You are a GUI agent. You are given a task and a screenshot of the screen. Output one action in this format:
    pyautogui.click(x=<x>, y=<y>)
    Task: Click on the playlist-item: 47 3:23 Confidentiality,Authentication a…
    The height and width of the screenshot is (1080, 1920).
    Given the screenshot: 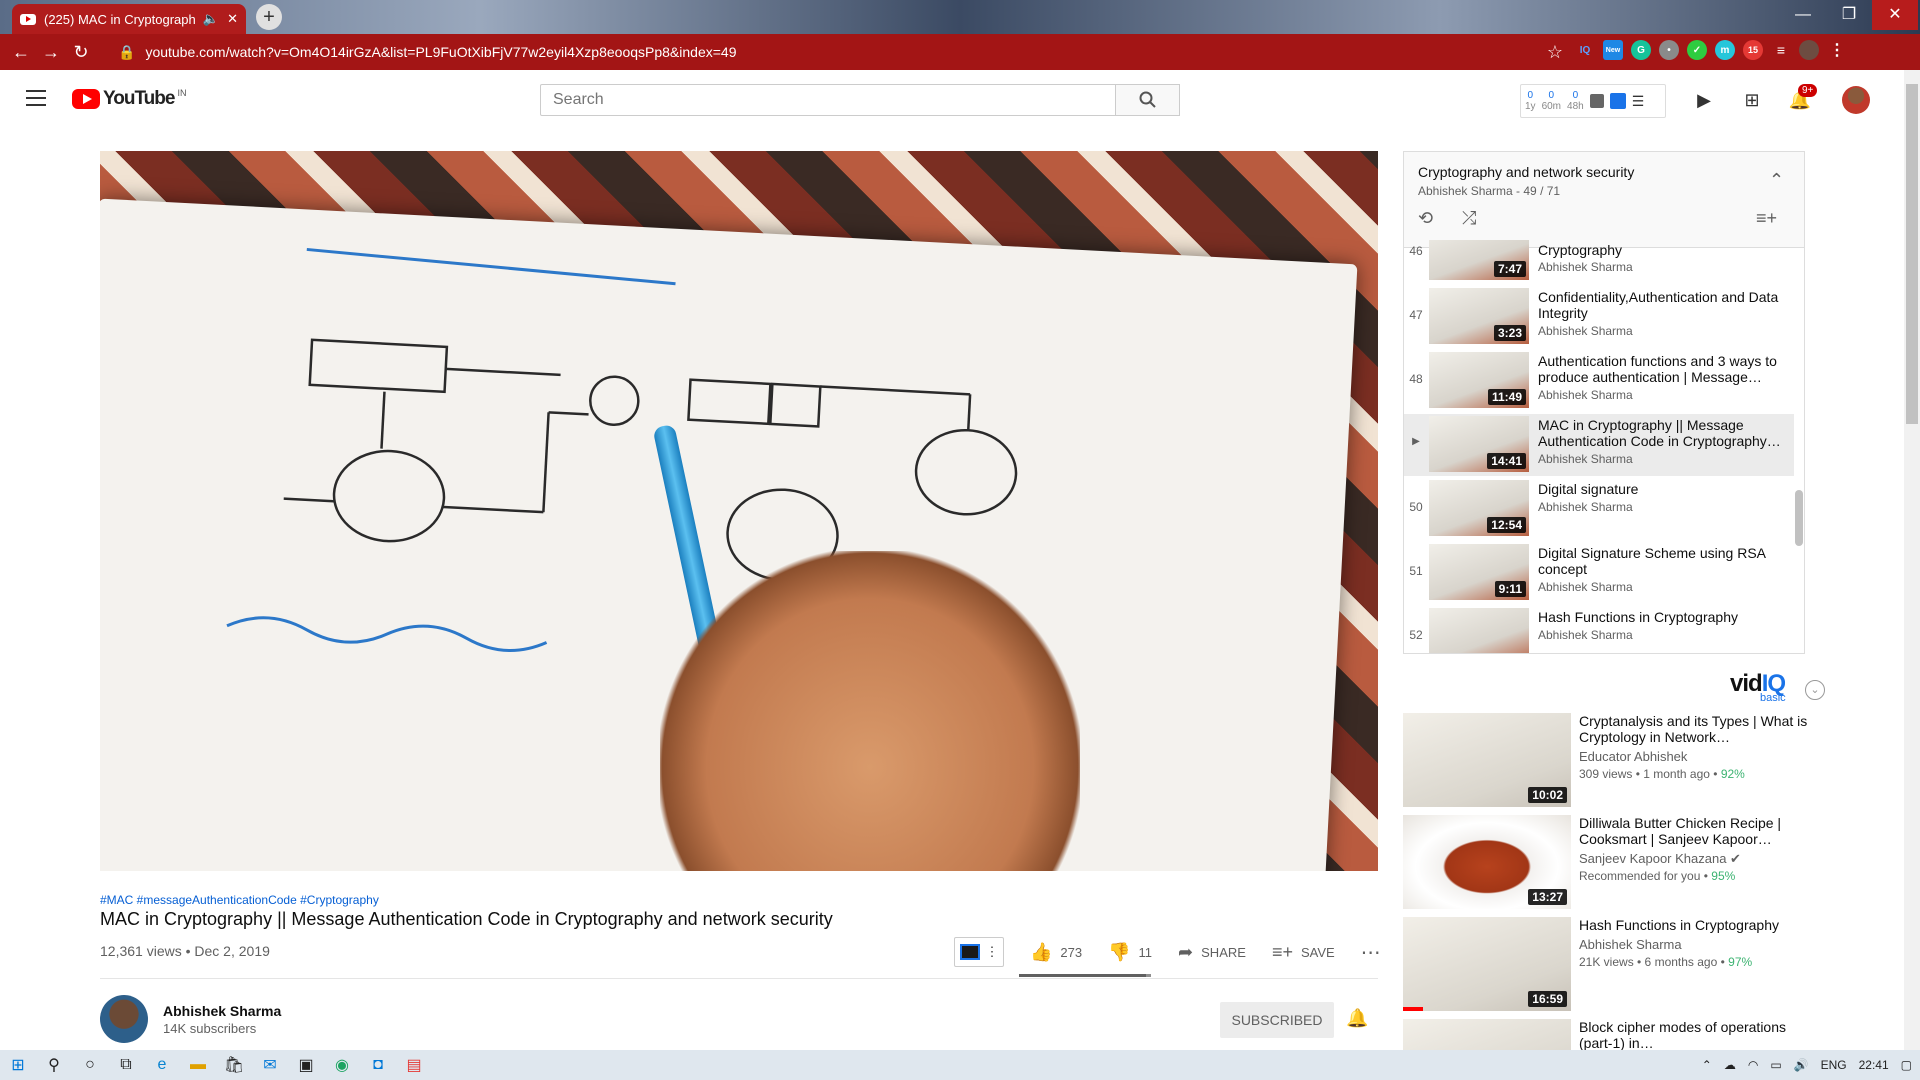 What is the action you would take?
    pyautogui.click(x=1599, y=317)
    